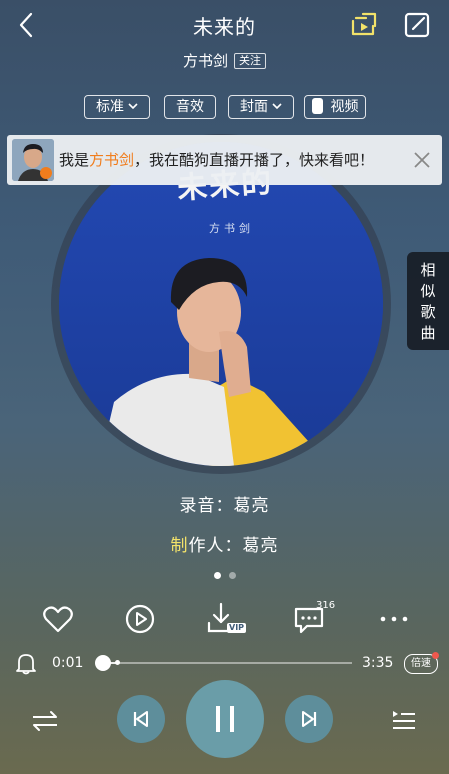 This screenshot has height=774, width=449. I want to click on playlist-button, so click(404, 721).